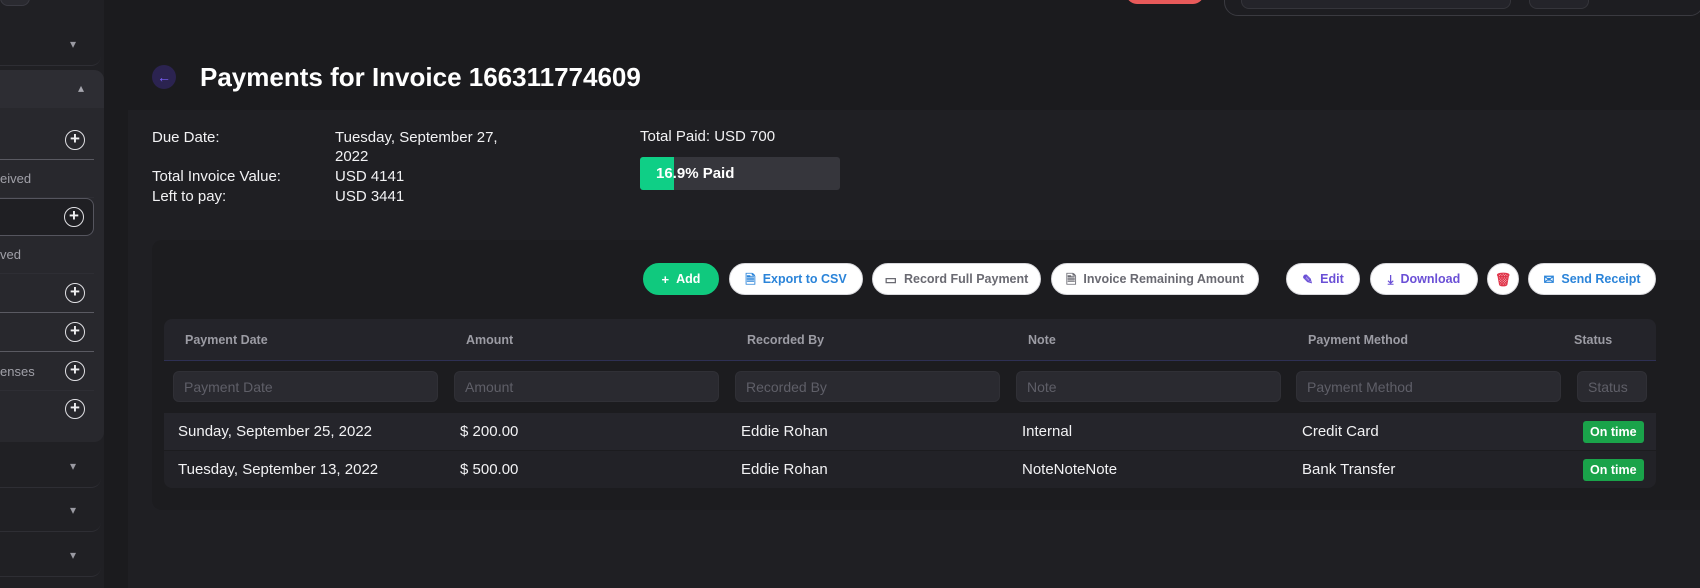 The width and height of the screenshot is (1700, 588). What do you see at coordinates (1390, 279) in the screenshot?
I see `download-icon: ⤓` at bounding box center [1390, 279].